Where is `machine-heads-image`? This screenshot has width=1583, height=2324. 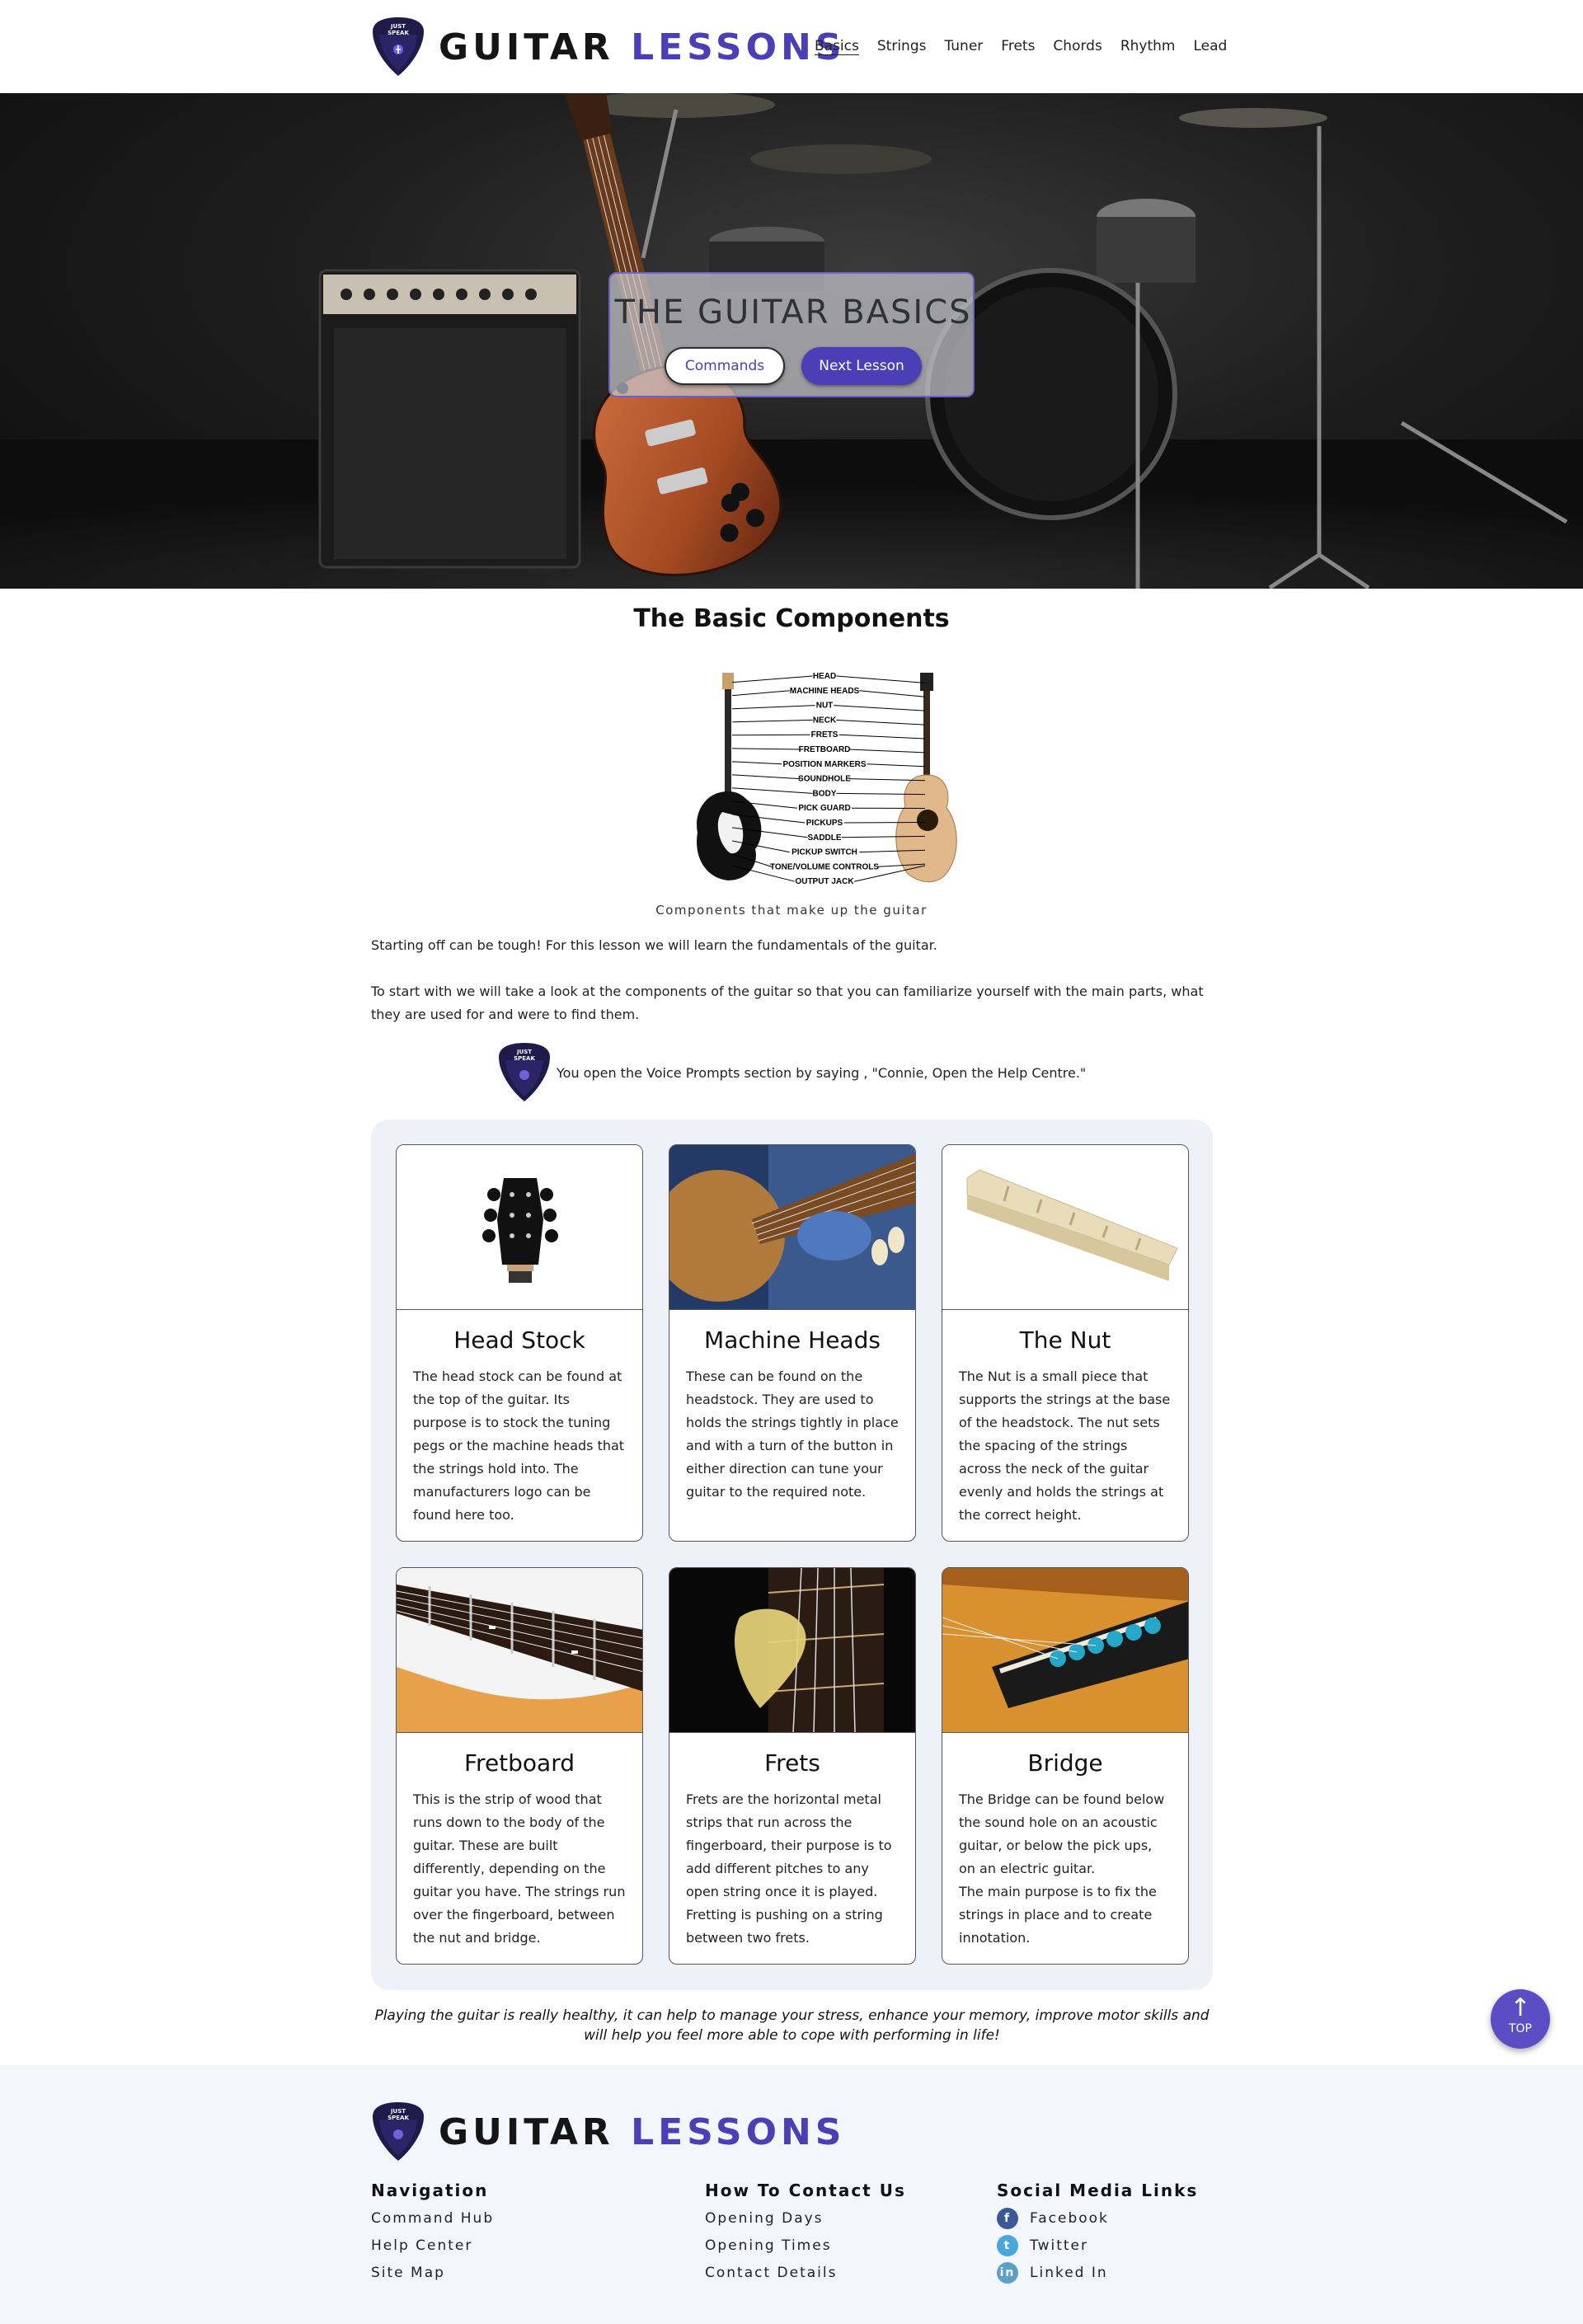
machine-heads-image is located at coordinates (792, 1227).